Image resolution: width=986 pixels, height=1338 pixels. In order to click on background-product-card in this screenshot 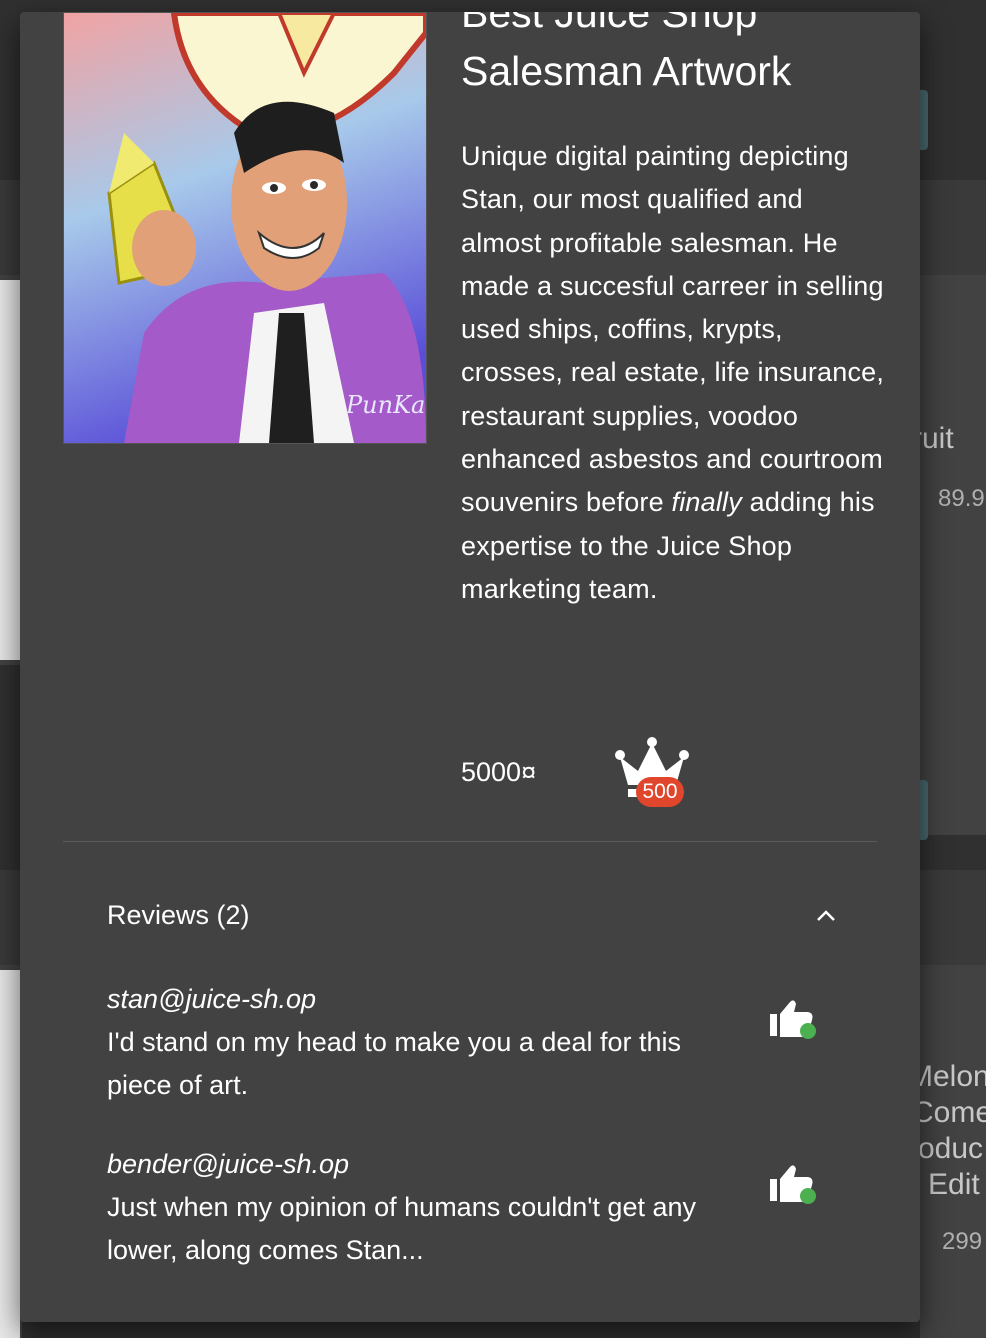, I will do `click(953, 555)`.